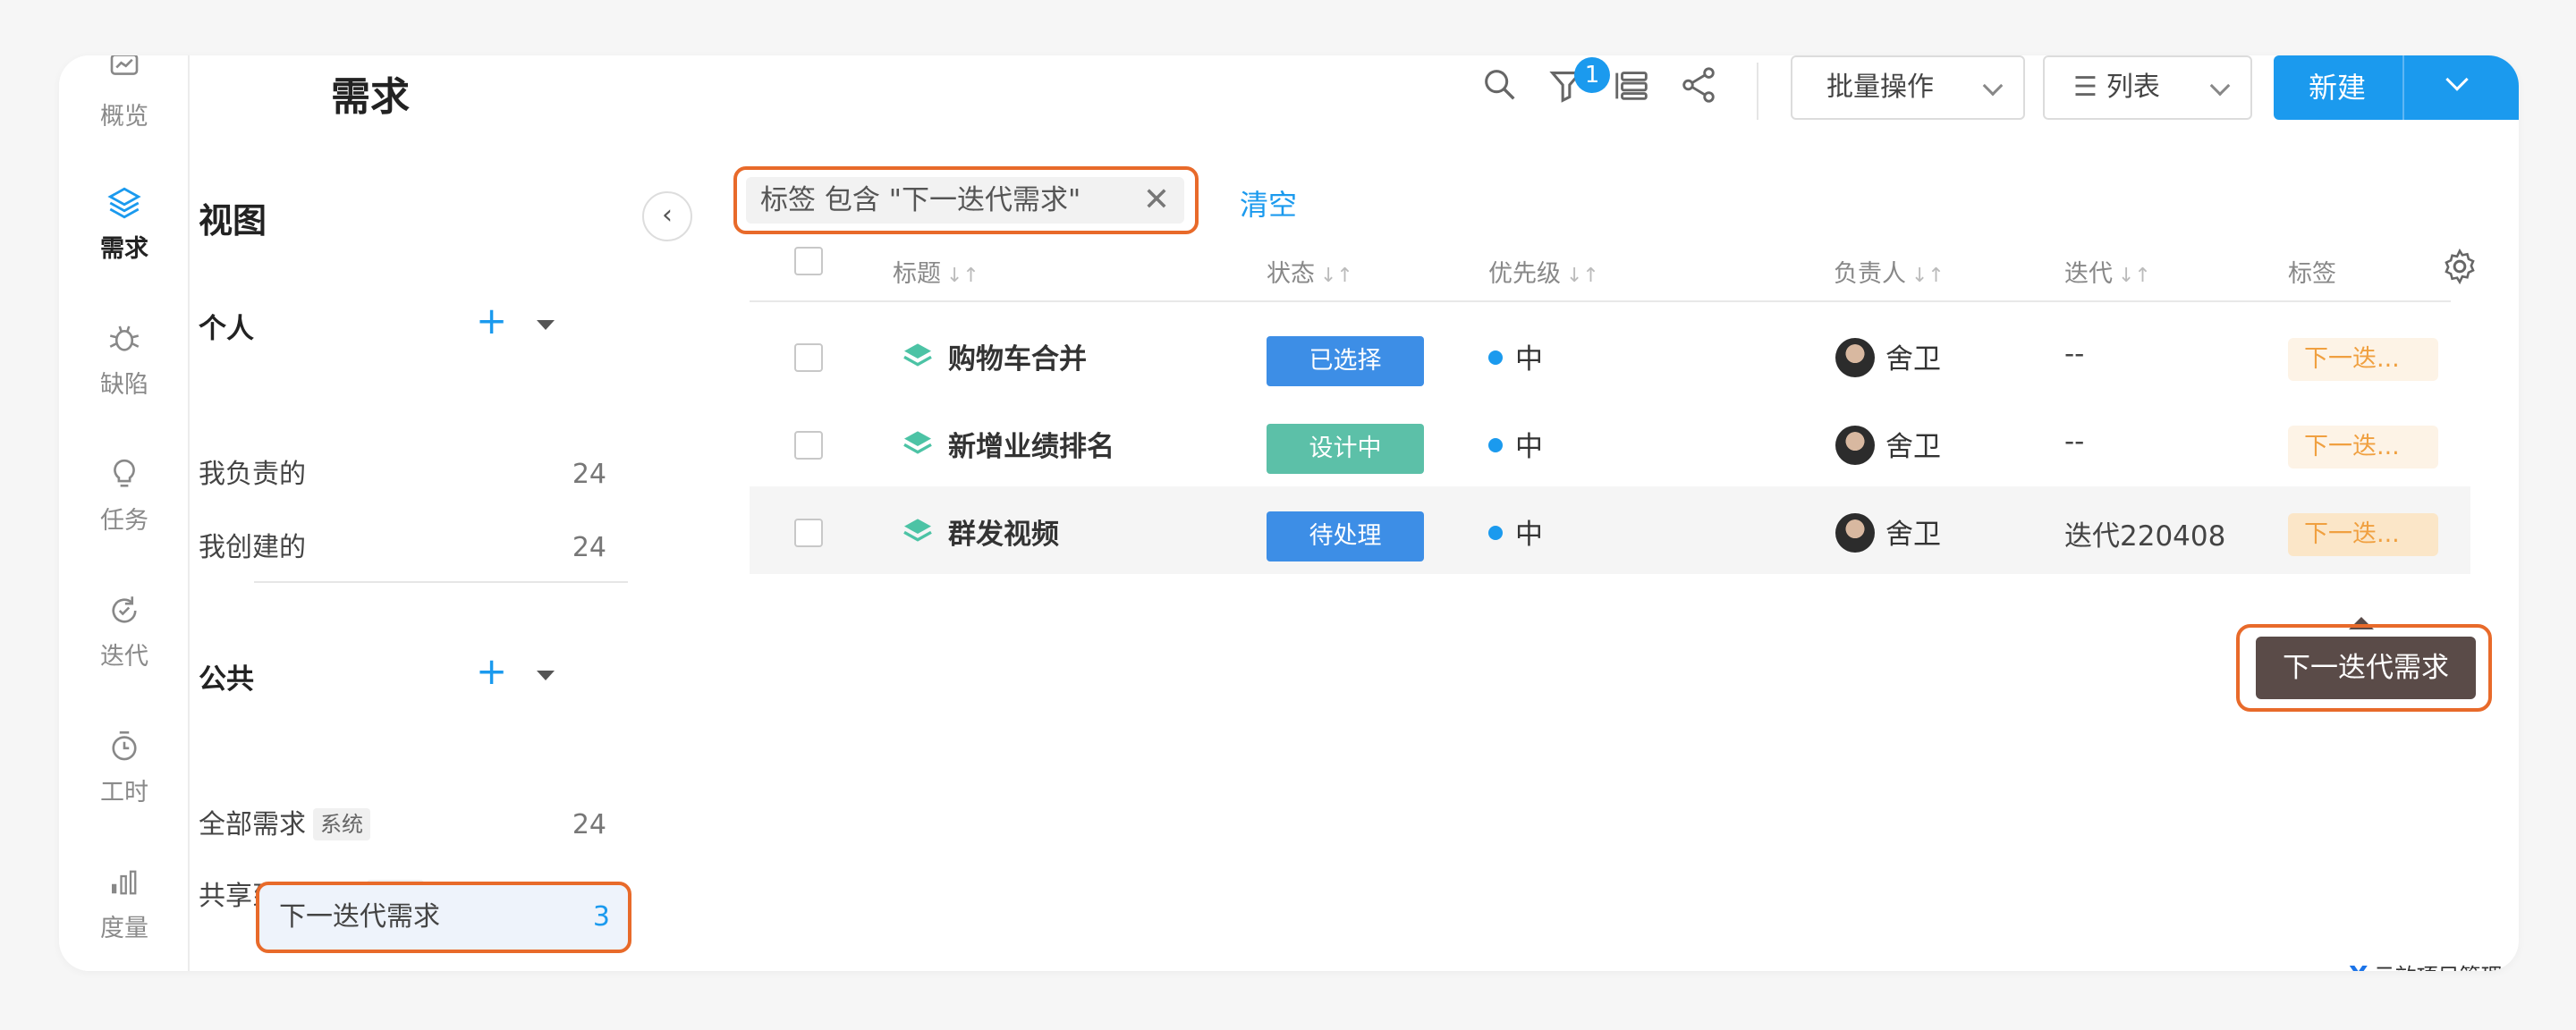  What do you see at coordinates (2133, 87) in the screenshot?
I see `view-mode-label: 列表` at bounding box center [2133, 87].